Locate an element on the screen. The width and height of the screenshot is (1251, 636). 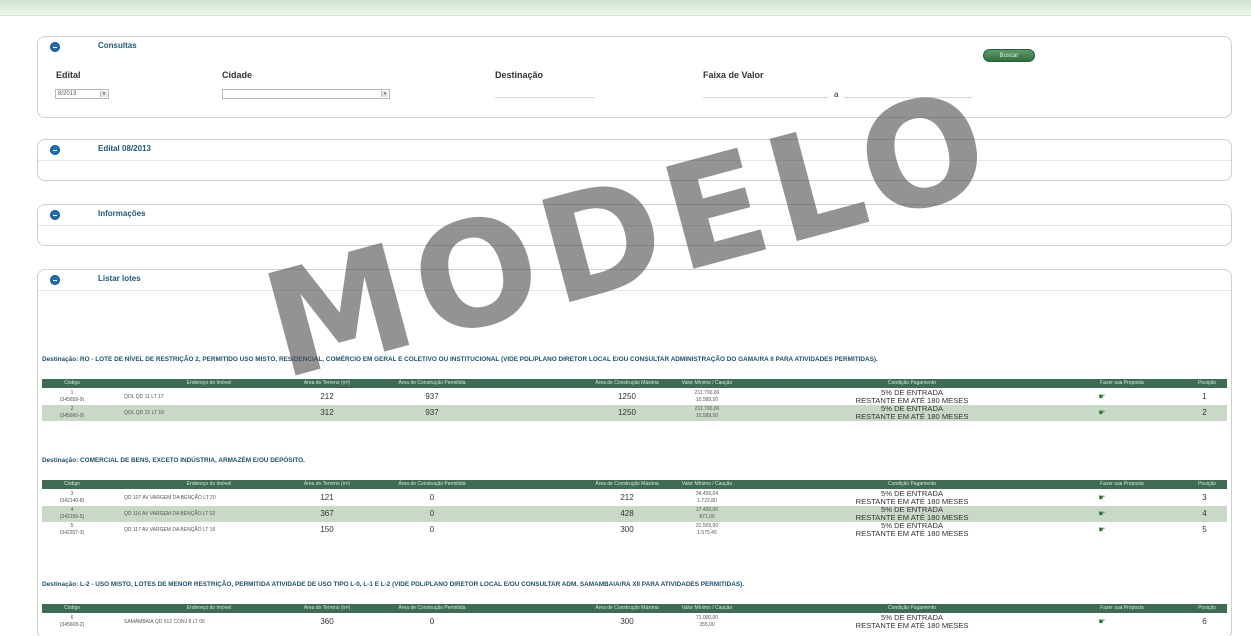
informacoes-header: Informações is located at coordinates (634, 214).